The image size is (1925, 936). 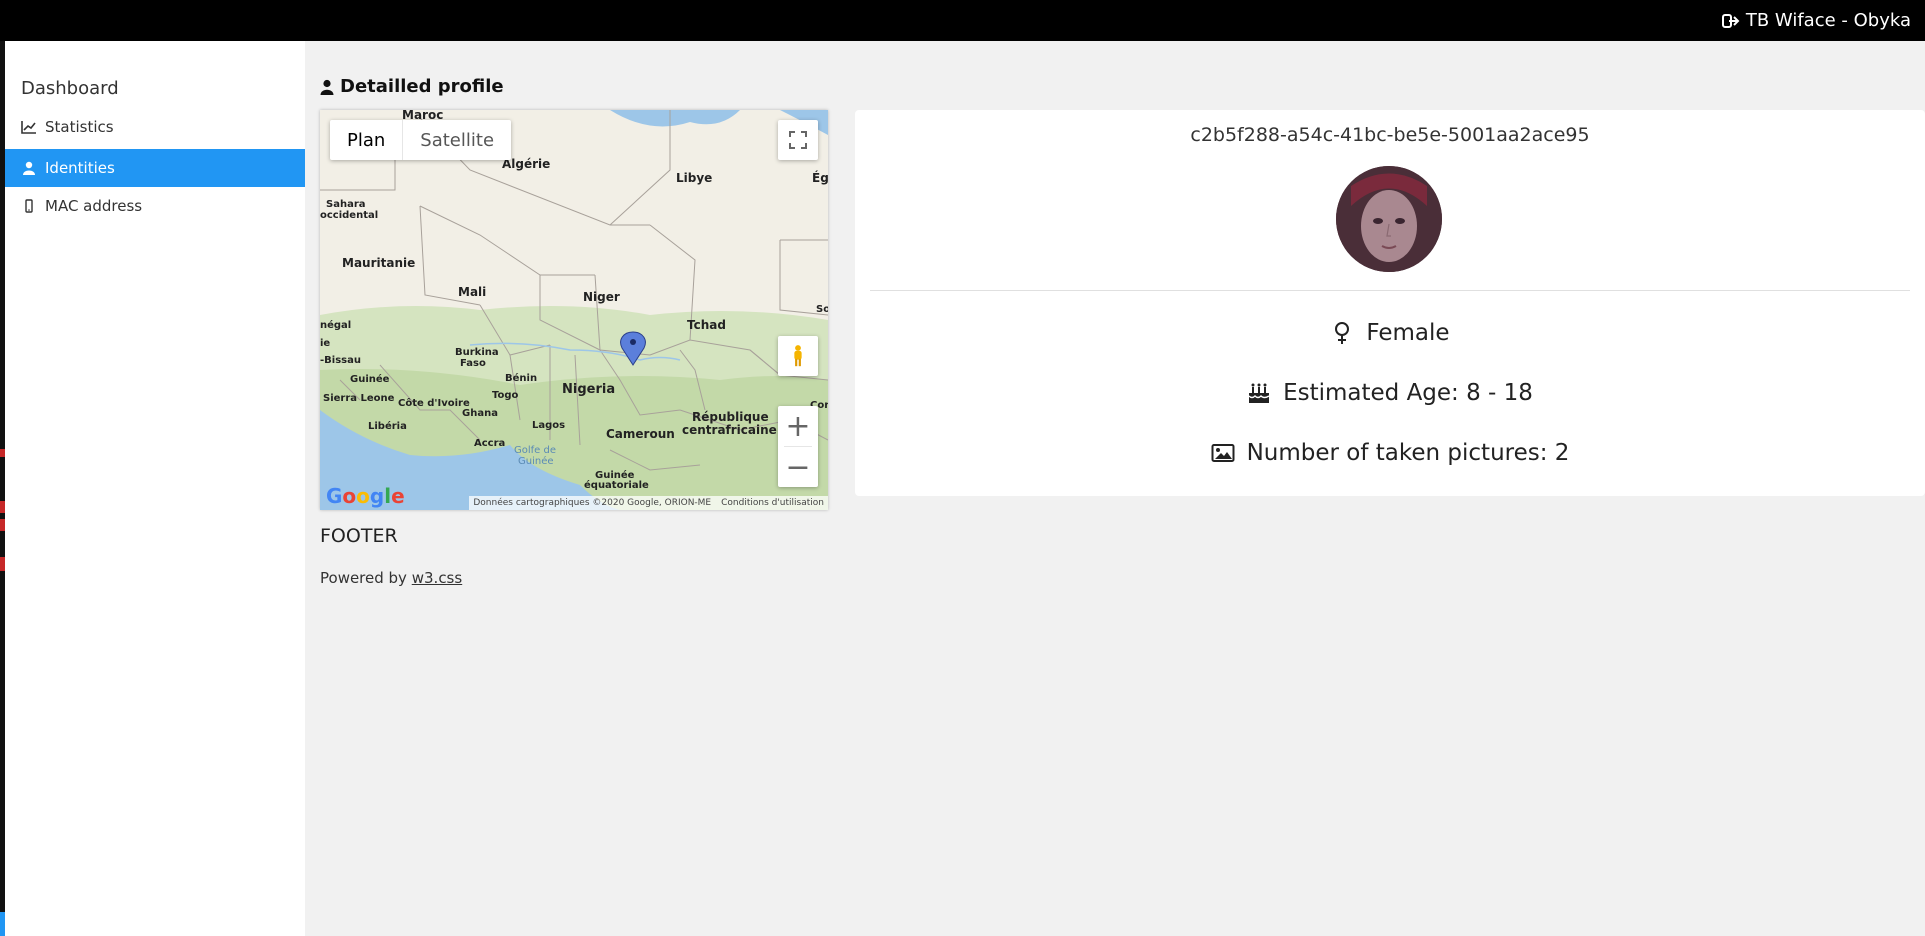 What do you see at coordinates (798, 426) in the screenshot?
I see `zoom-in-button: +` at bounding box center [798, 426].